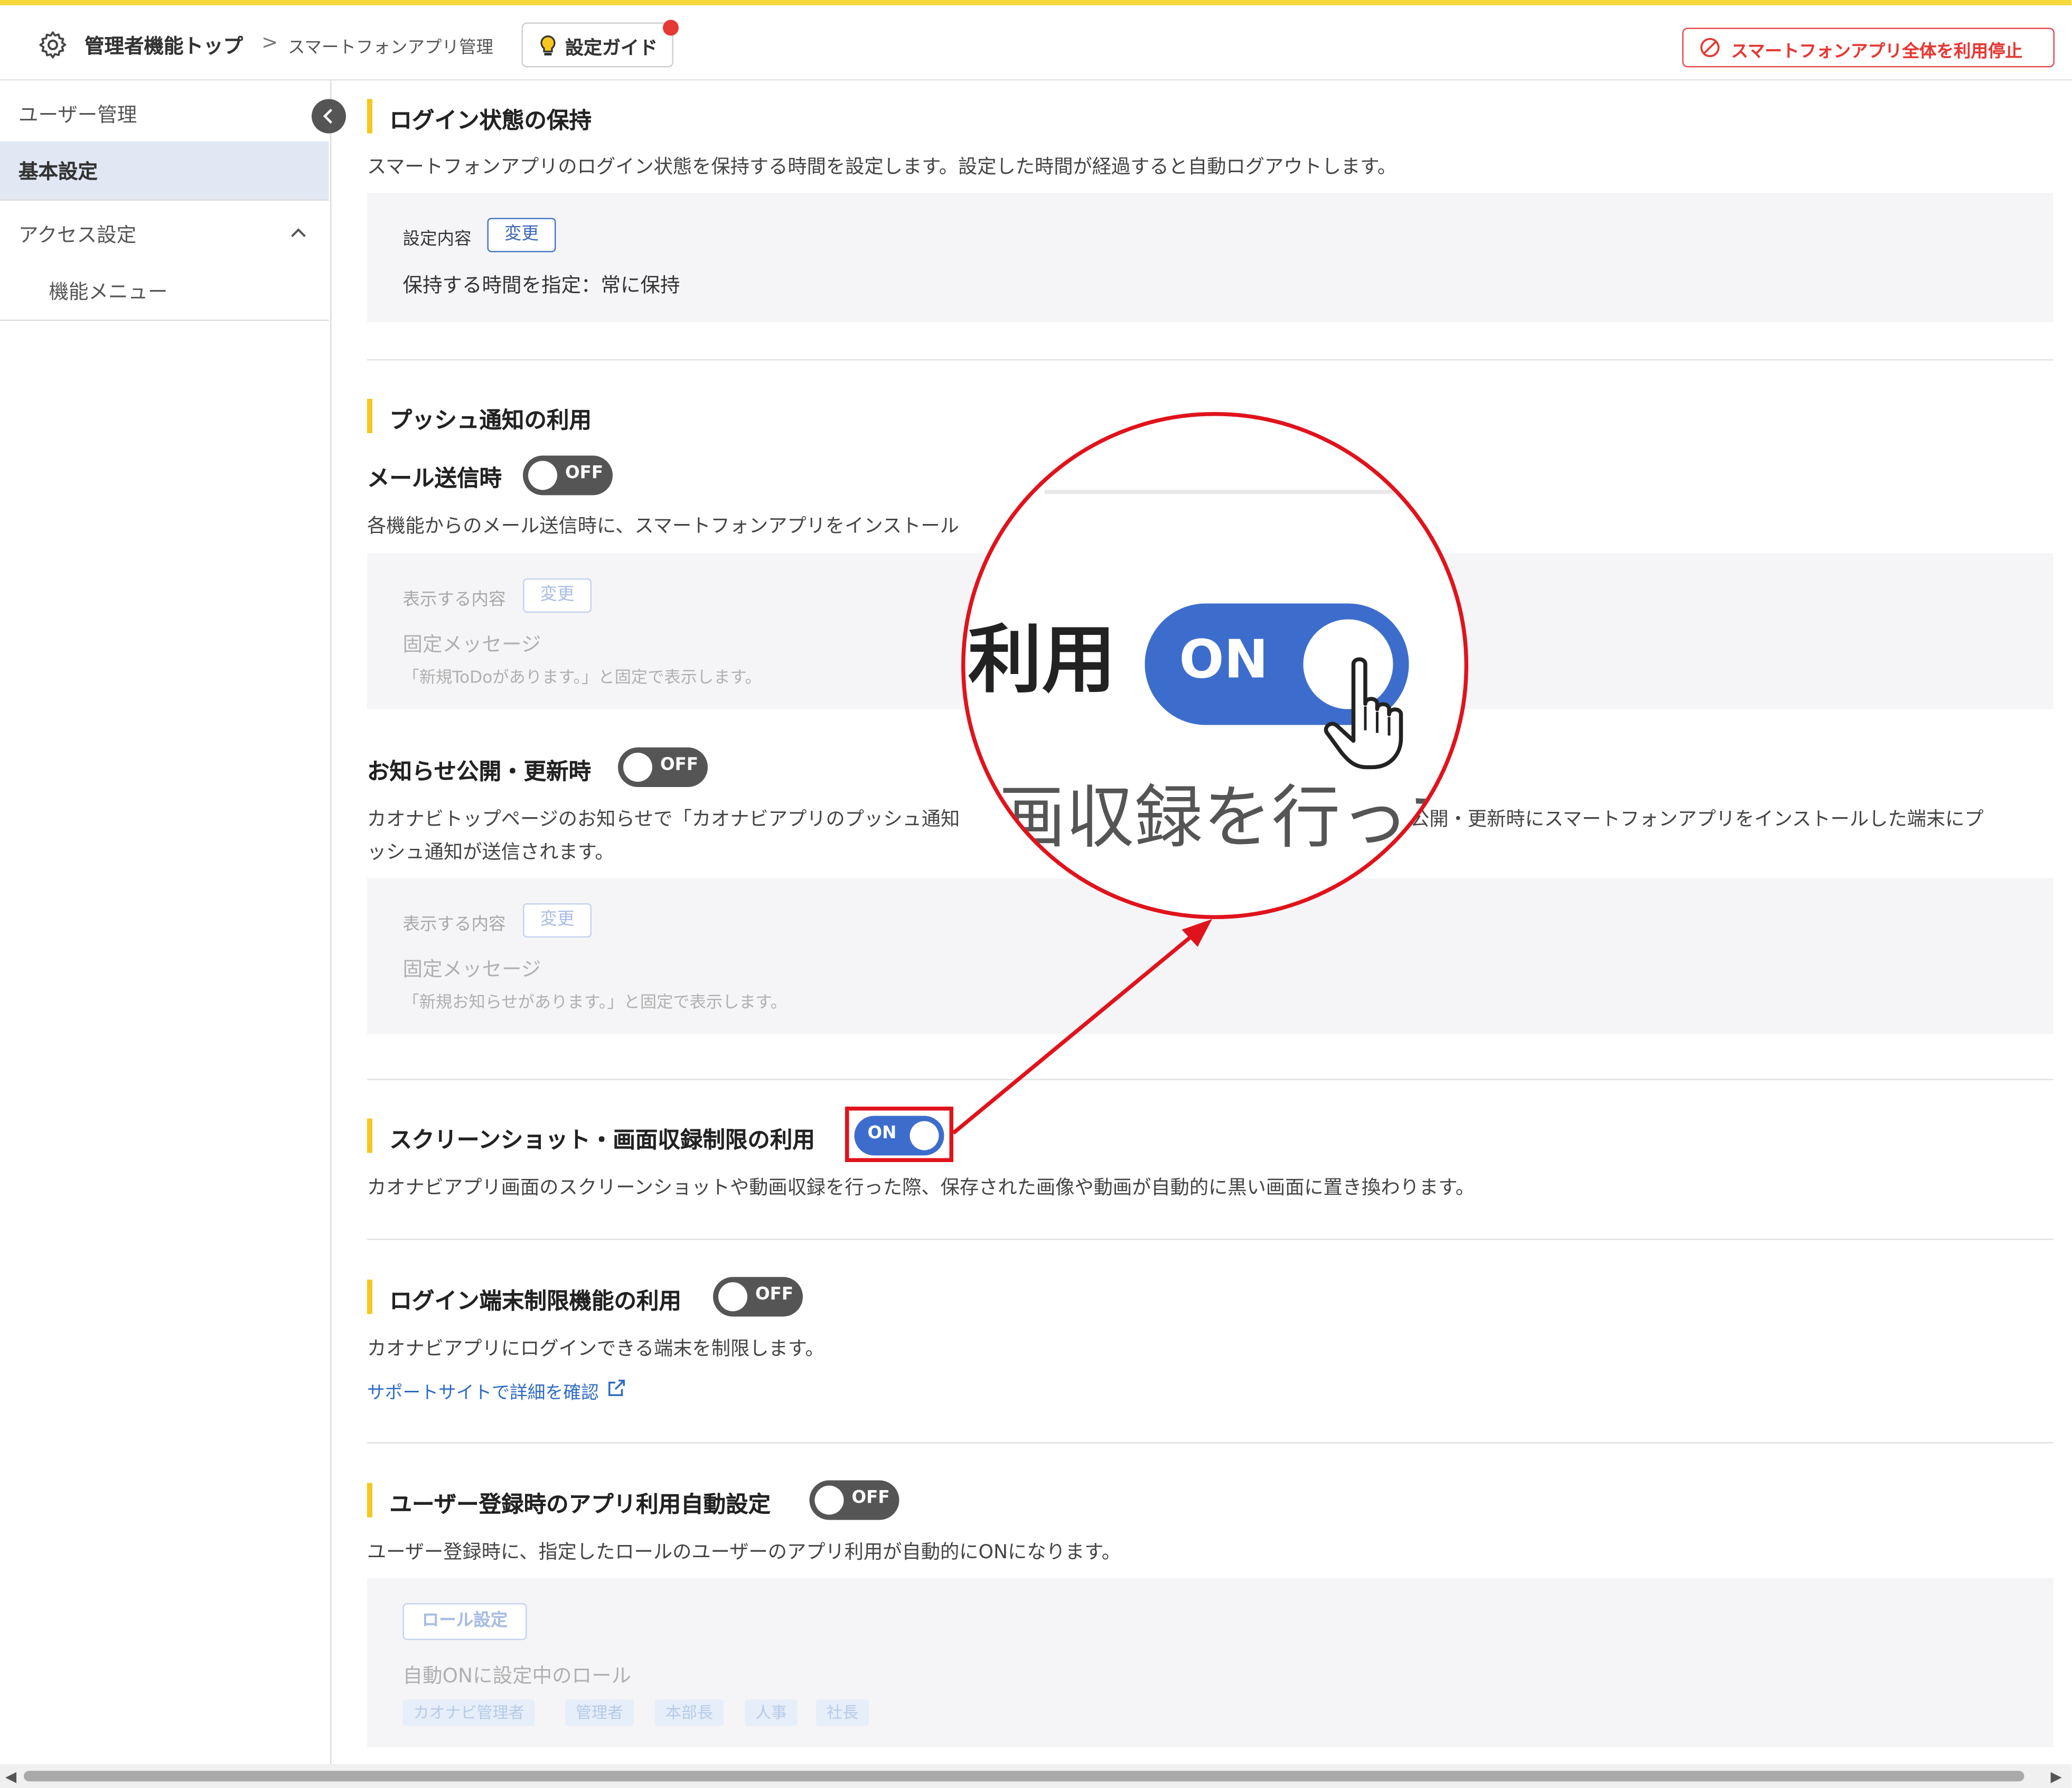 Image resolution: width=2072 pixels, height=1788 pixels. What do you see at coordinates (1042, 661) in the screenshot?
I see `magnified-title-text: 利用` at bounding box center [1042, 661].